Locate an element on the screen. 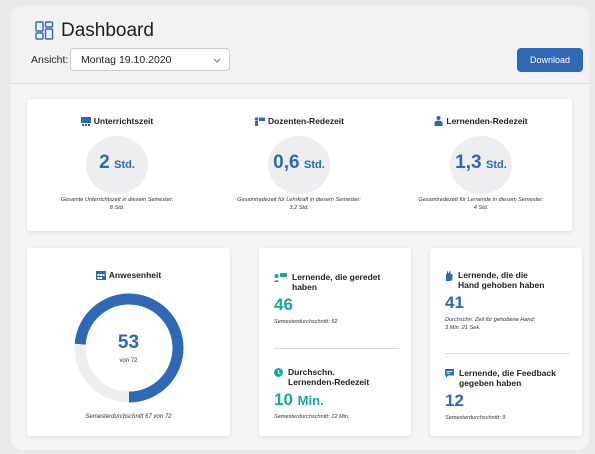 Image resolution: width=595 pixels, height=454 pixels. clock-icon is located at coordinates (278, 372).